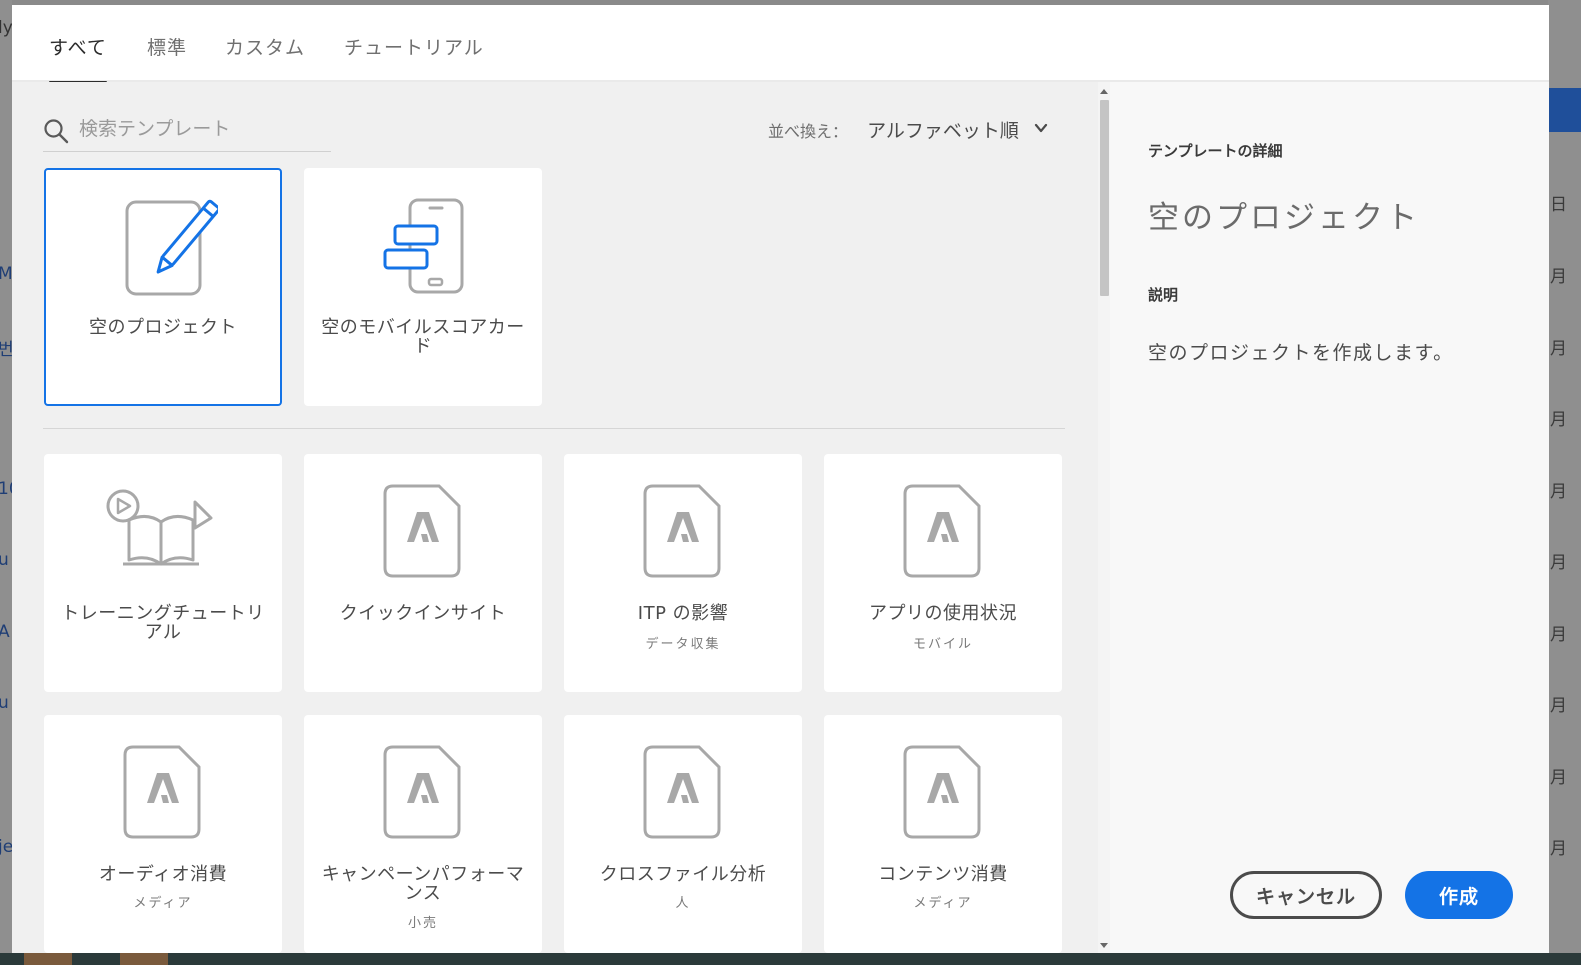  I want to click on pencil-document-icon, so click(171, 247).